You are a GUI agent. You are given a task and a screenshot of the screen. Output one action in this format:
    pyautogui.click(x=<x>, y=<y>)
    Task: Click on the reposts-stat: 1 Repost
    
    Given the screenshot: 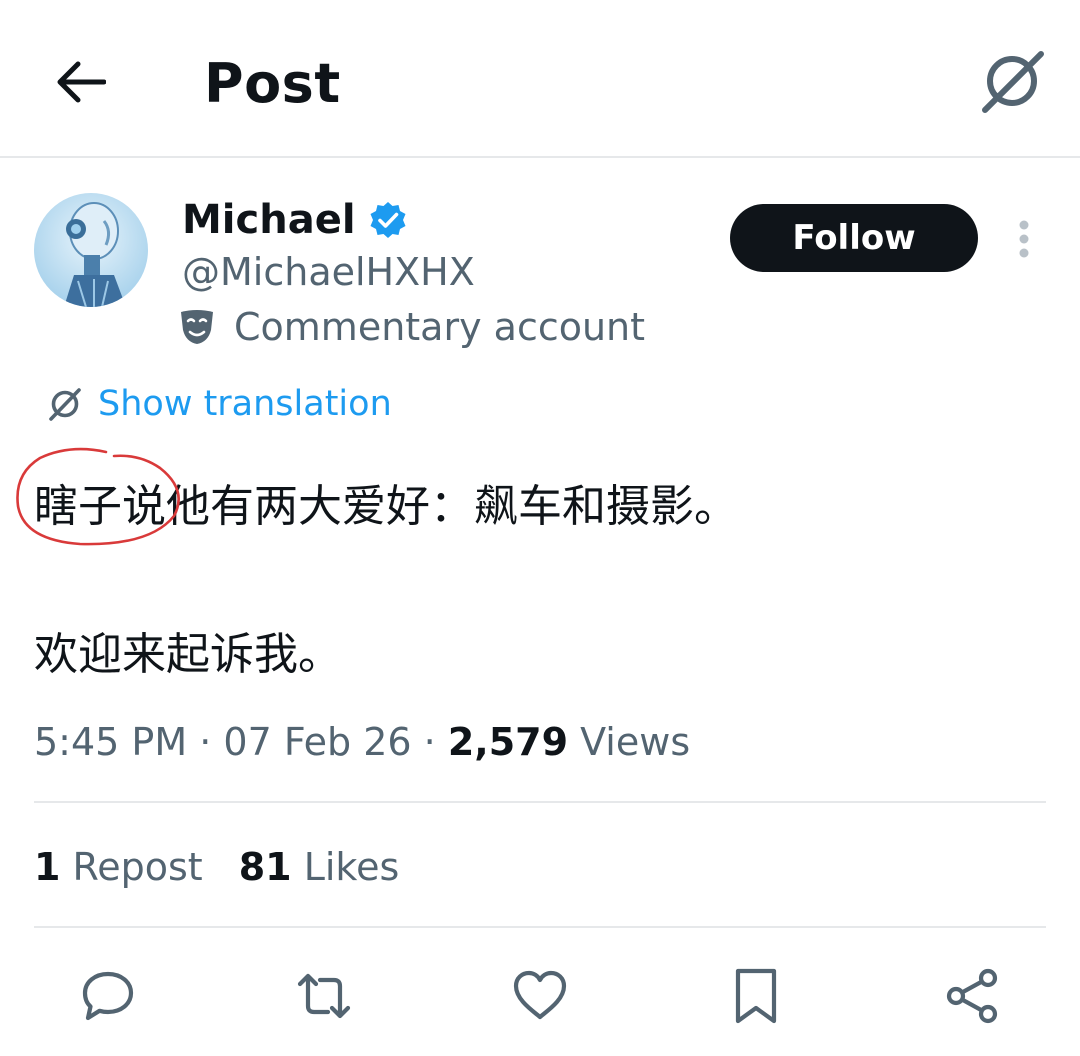 What is the action you would take?
    pyautogui.click(x=118, y=867)
    